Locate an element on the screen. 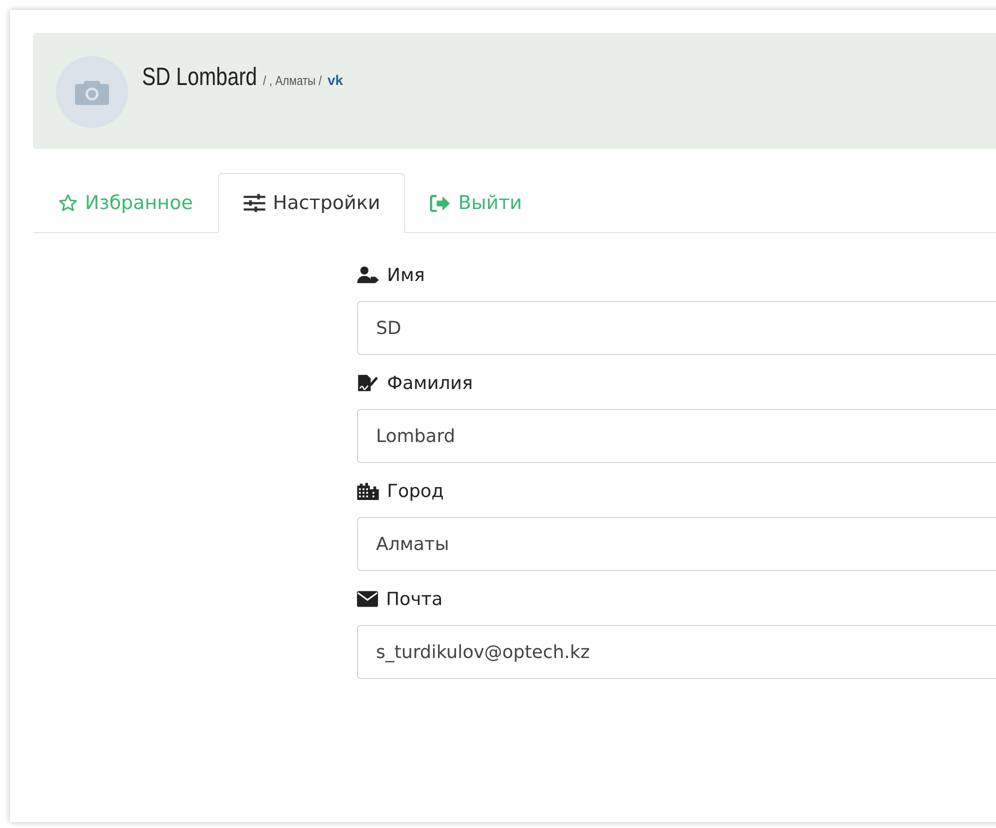  field-label: Фамилия is located at coordinates (430, 383).